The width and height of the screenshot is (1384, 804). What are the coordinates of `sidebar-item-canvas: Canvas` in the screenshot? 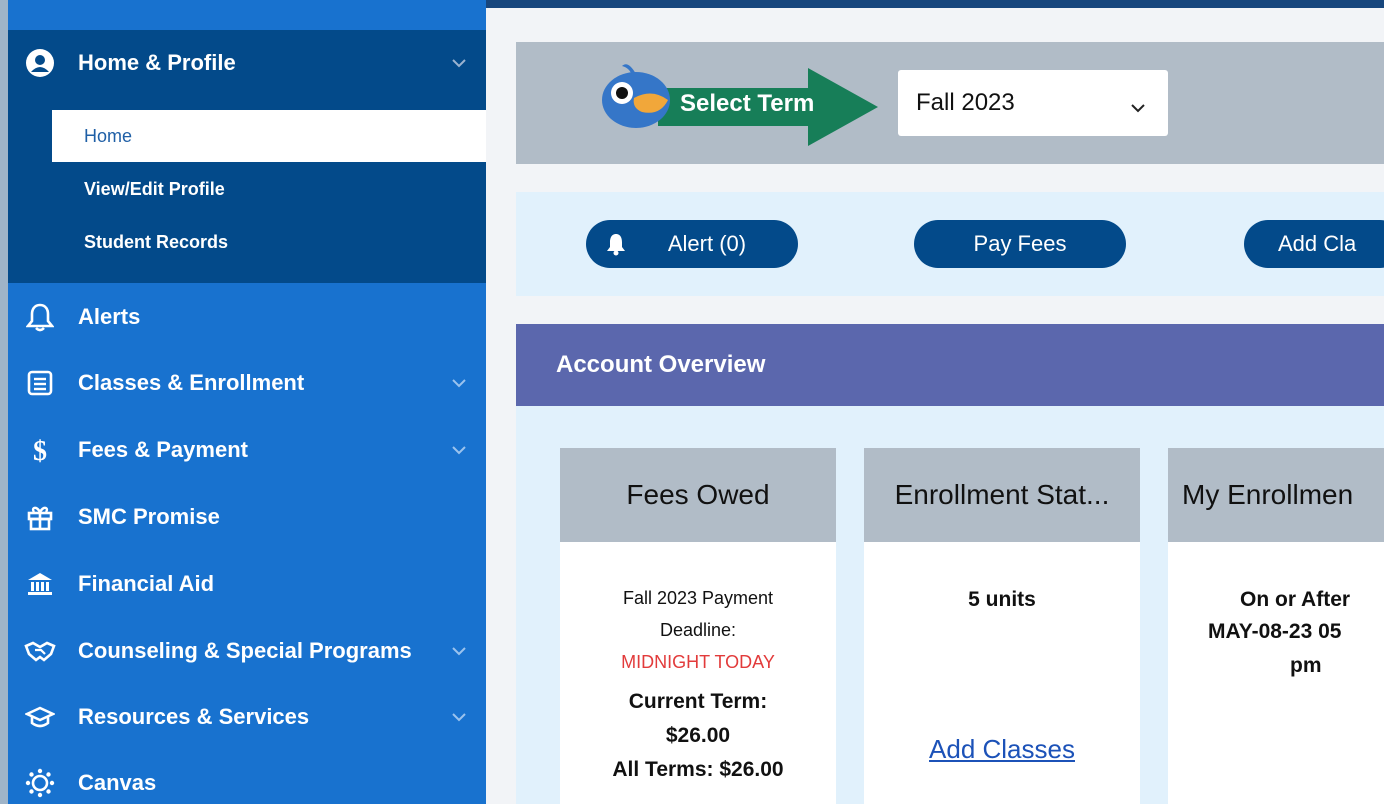 It's located at (247, 782).